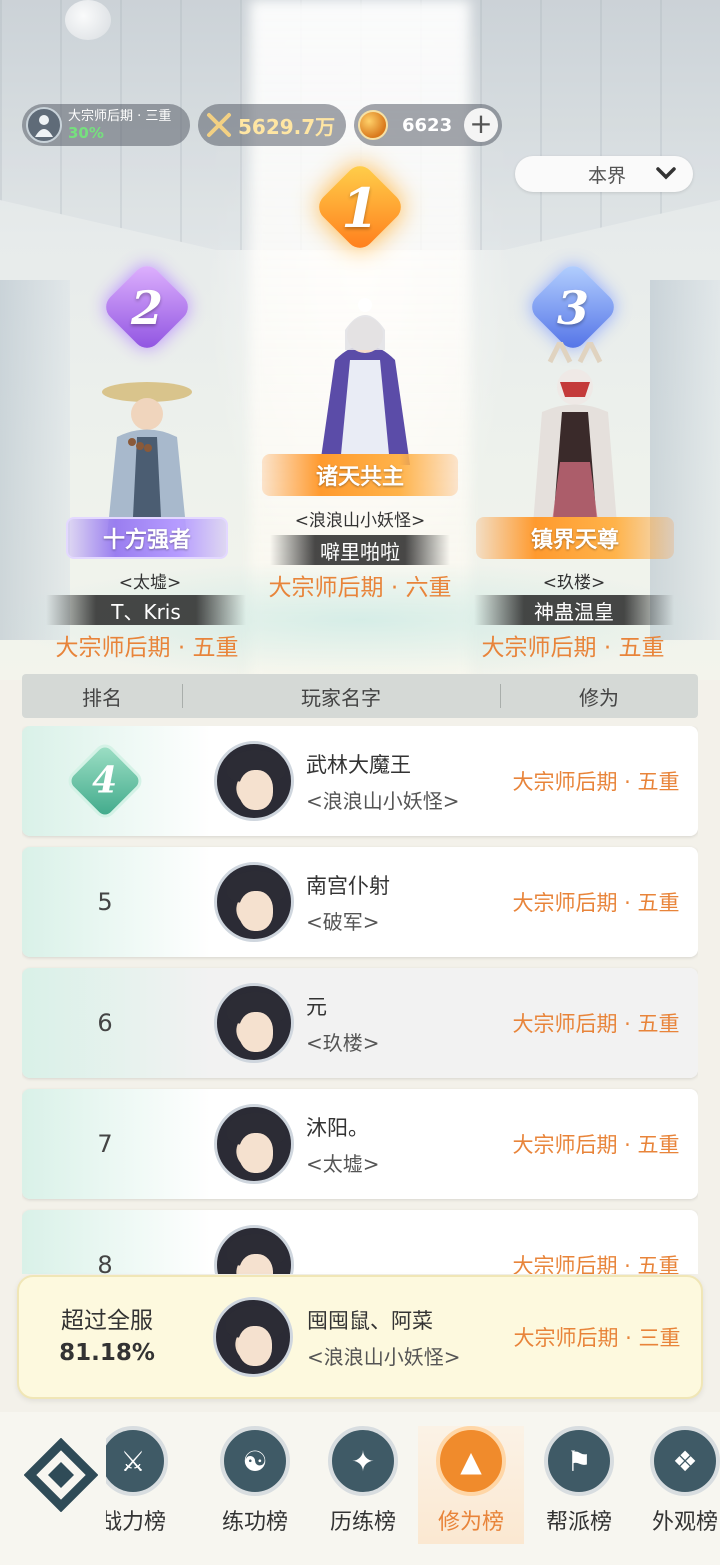 The image size is (720, 1565). I want to click on tab-cultivation-rank: ▲ 修为榜, so click(471, 1485).